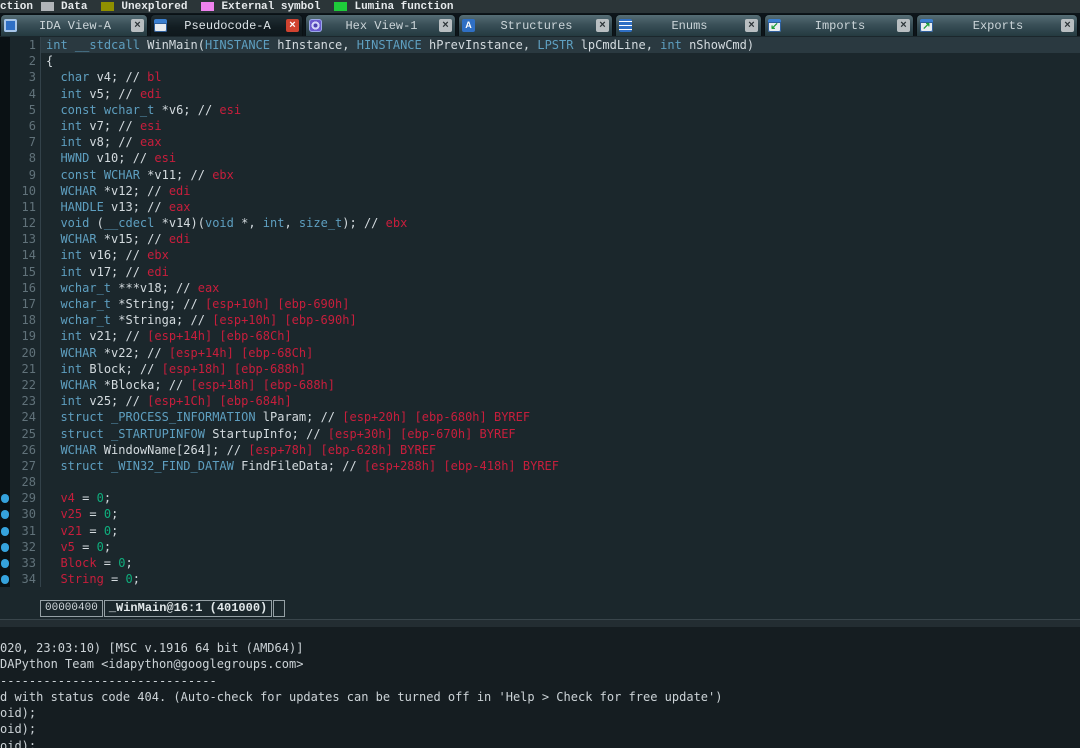 Image resolution: width=1080 pixels, height=748 pixels. I want to click on code-line: 7 int v8; // eax, so click(540, 142).